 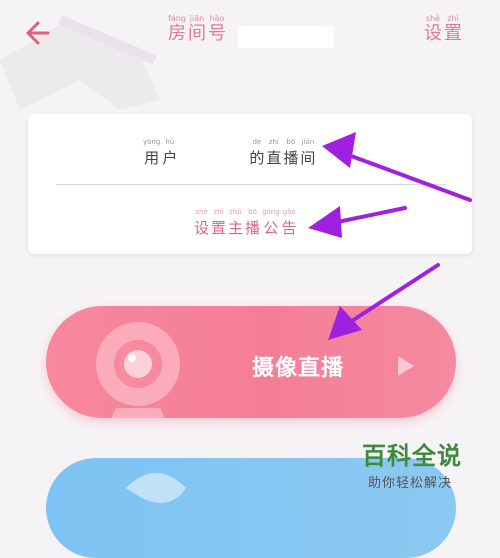 I want to click on page-title: fáng 房 jiān 间 hào 号, so click(x=198, y=29).